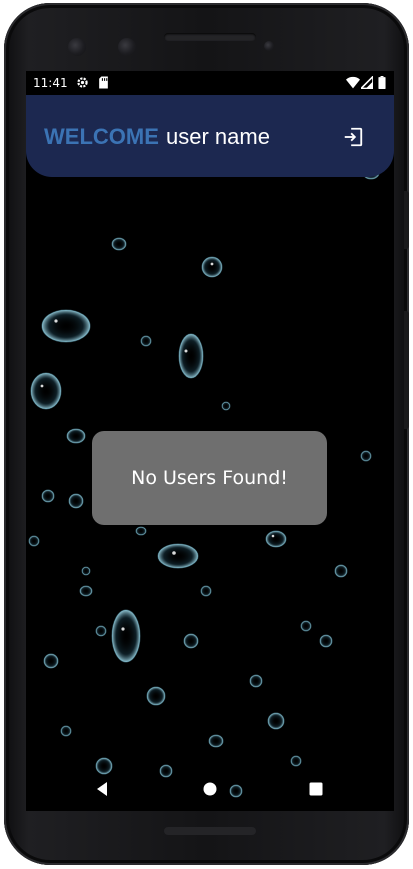 The width and height of the screenshot is (413, 869). I want to click on battery-icon, so click(382, 82).